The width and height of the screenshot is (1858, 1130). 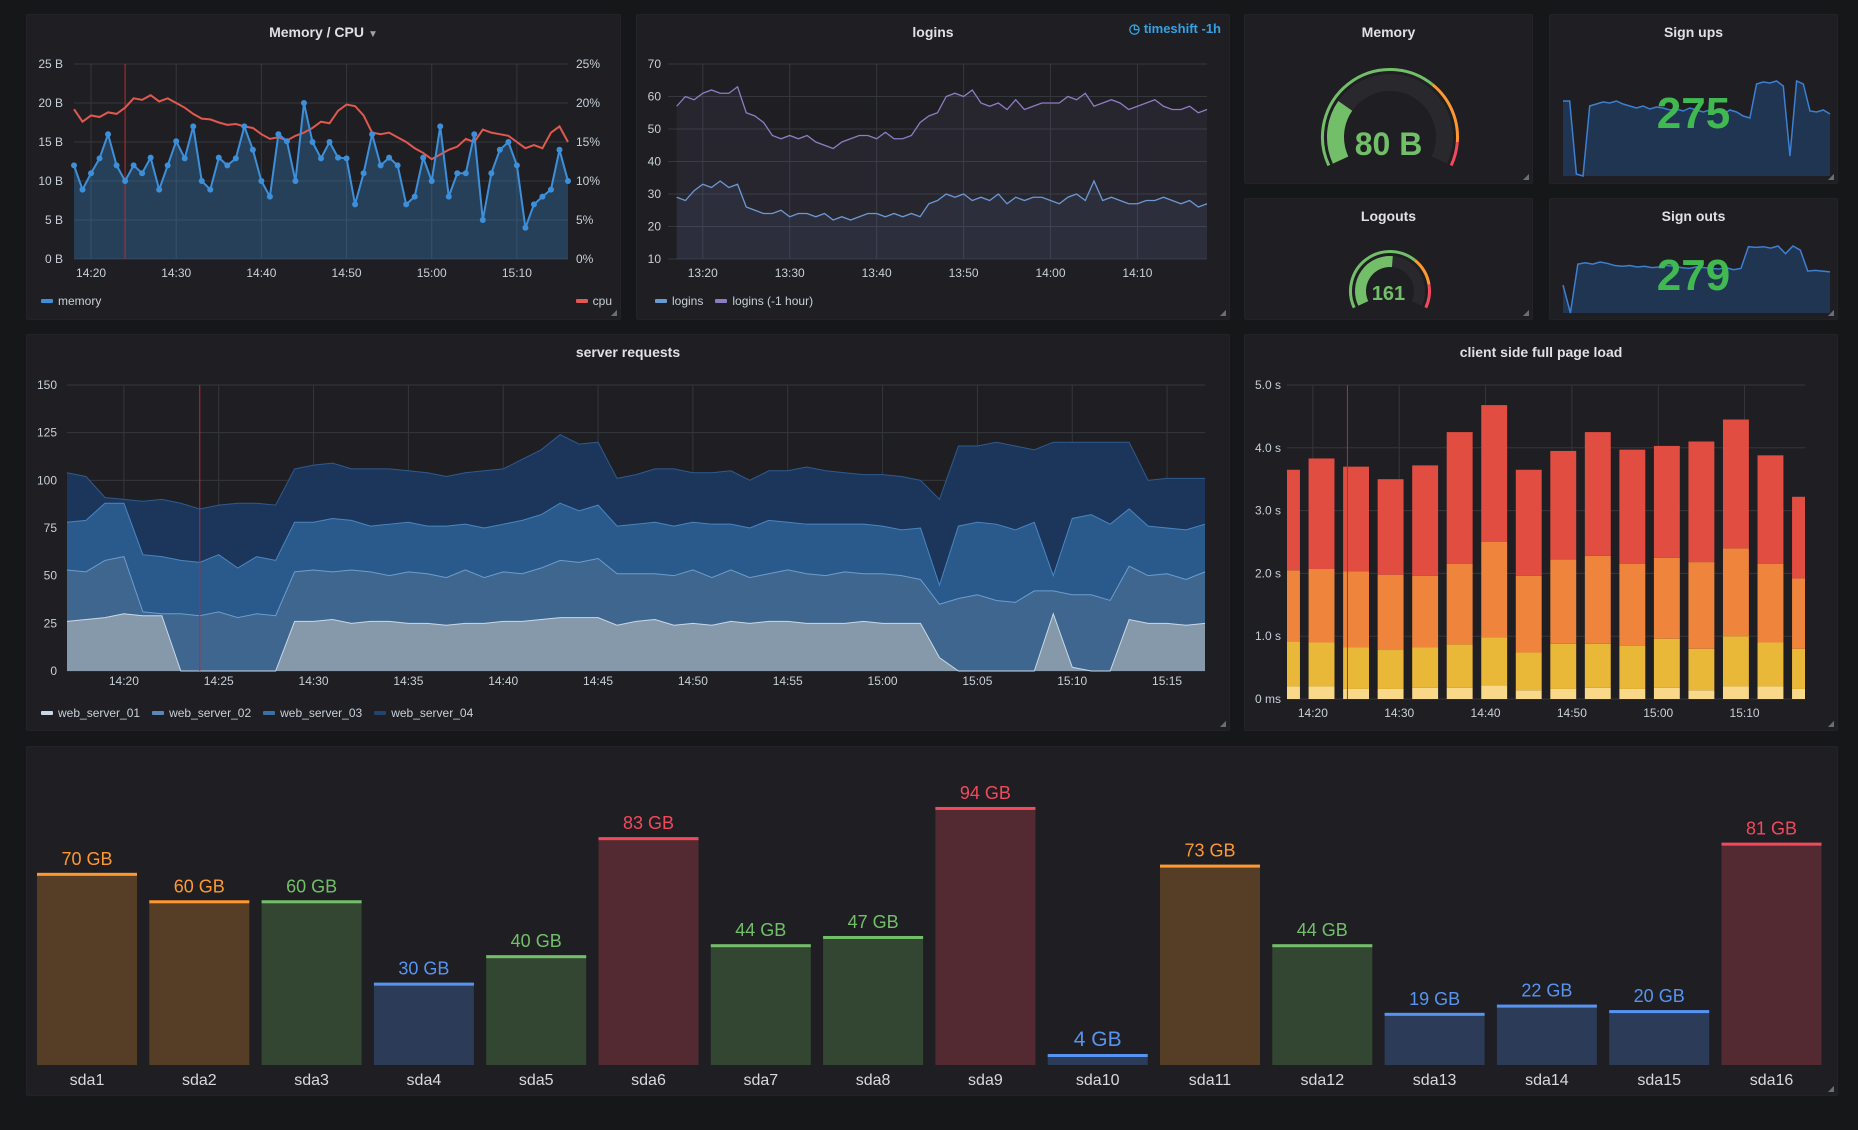 What do you see at coordinates (1546, 991) in the screenshot?
I see `disk-value-label: 22 GB` at bounding box center [1546, 991].